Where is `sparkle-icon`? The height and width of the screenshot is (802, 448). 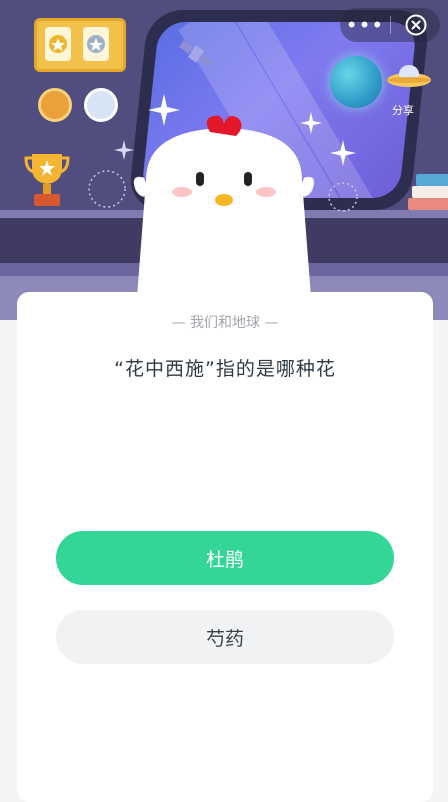
sparkle-icon is located at coordinates (343, 153).